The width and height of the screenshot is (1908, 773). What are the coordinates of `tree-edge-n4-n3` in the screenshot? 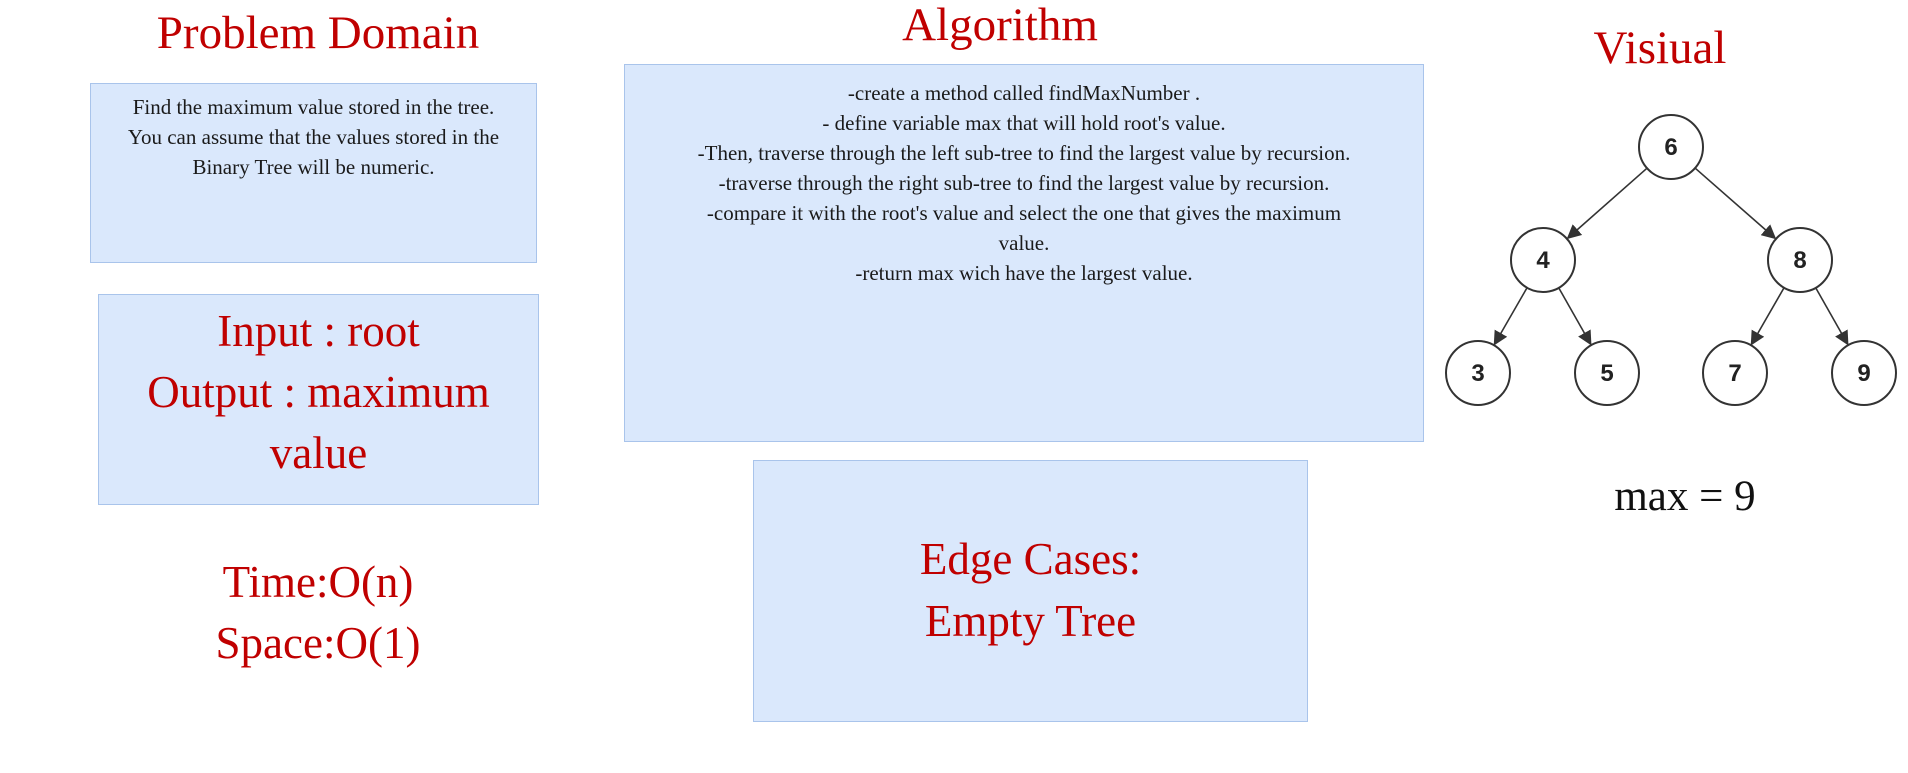 It's located at (1510, 316).